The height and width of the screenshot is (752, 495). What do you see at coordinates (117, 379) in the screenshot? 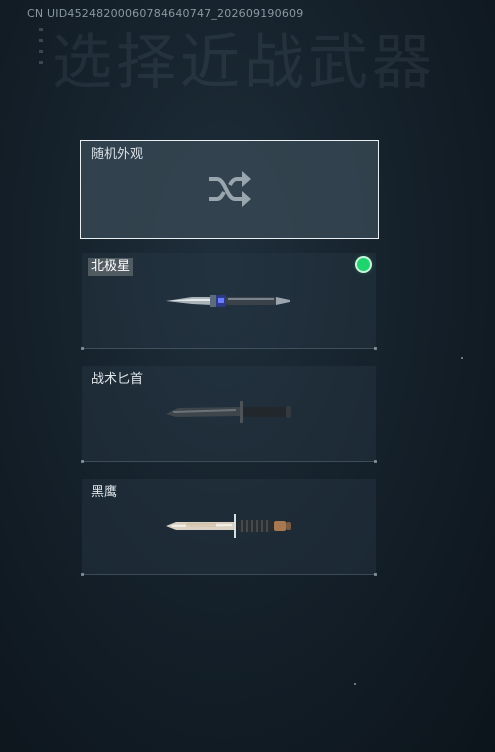
I see `weapon-label: 战术匕首` at bounding box center [117, 379].